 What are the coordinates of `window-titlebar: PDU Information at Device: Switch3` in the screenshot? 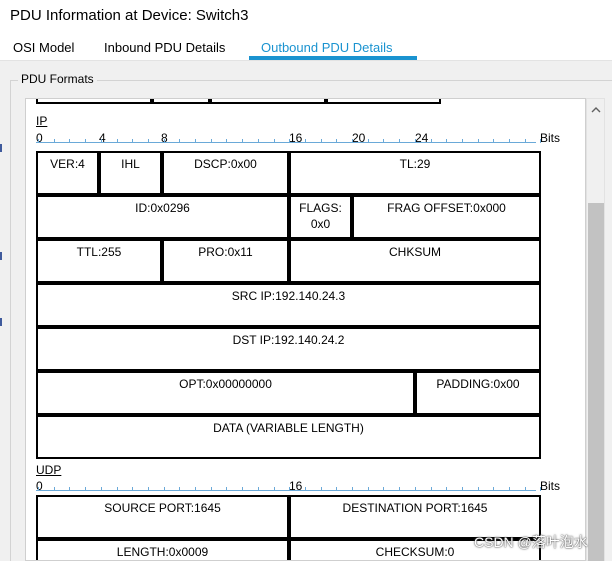 It's located at (306, 17).